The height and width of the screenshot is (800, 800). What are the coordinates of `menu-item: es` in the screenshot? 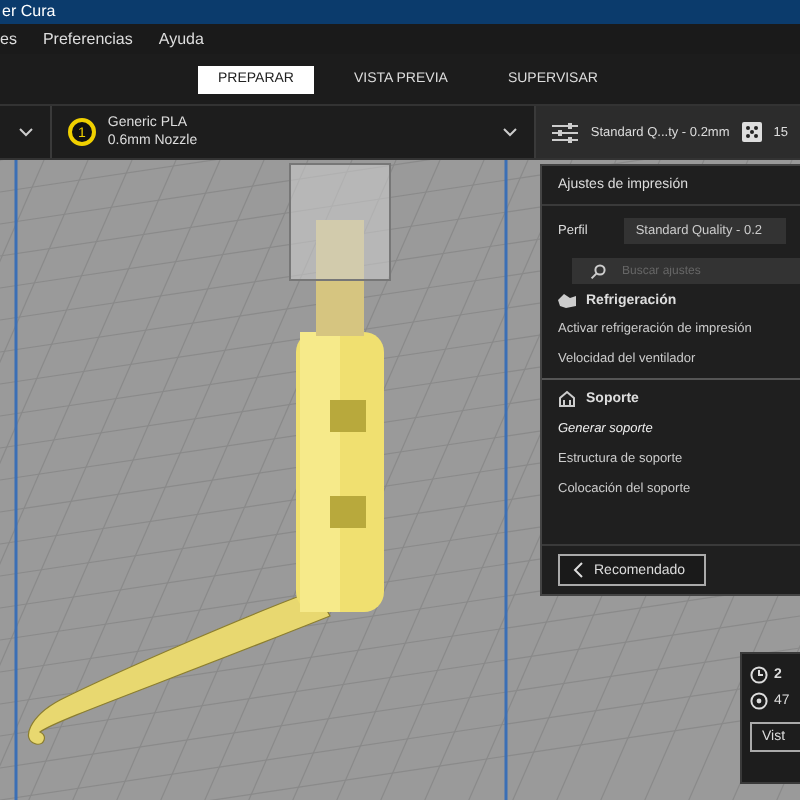 It's located at (8, 39).